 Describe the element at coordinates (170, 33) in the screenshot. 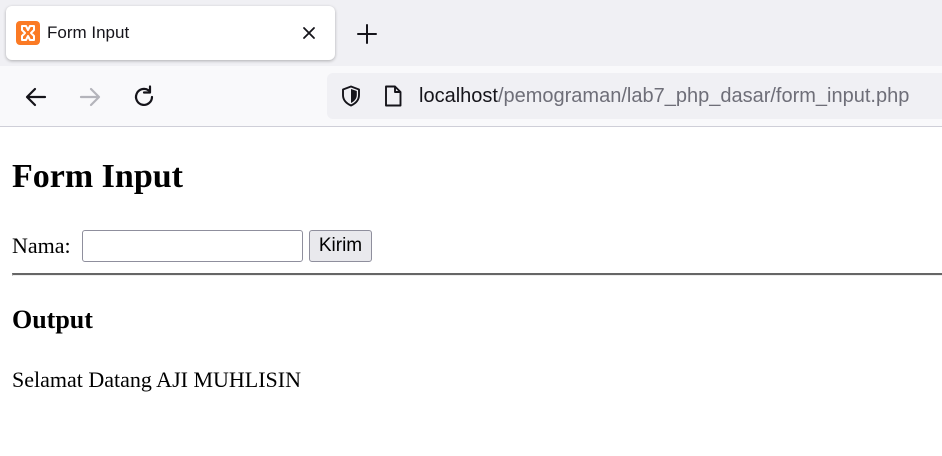

I see `browser-tab: Form Input` at that location.